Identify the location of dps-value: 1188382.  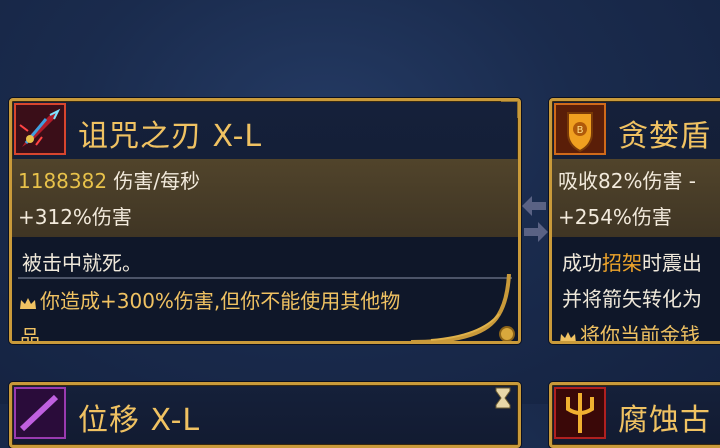
(63, 181).